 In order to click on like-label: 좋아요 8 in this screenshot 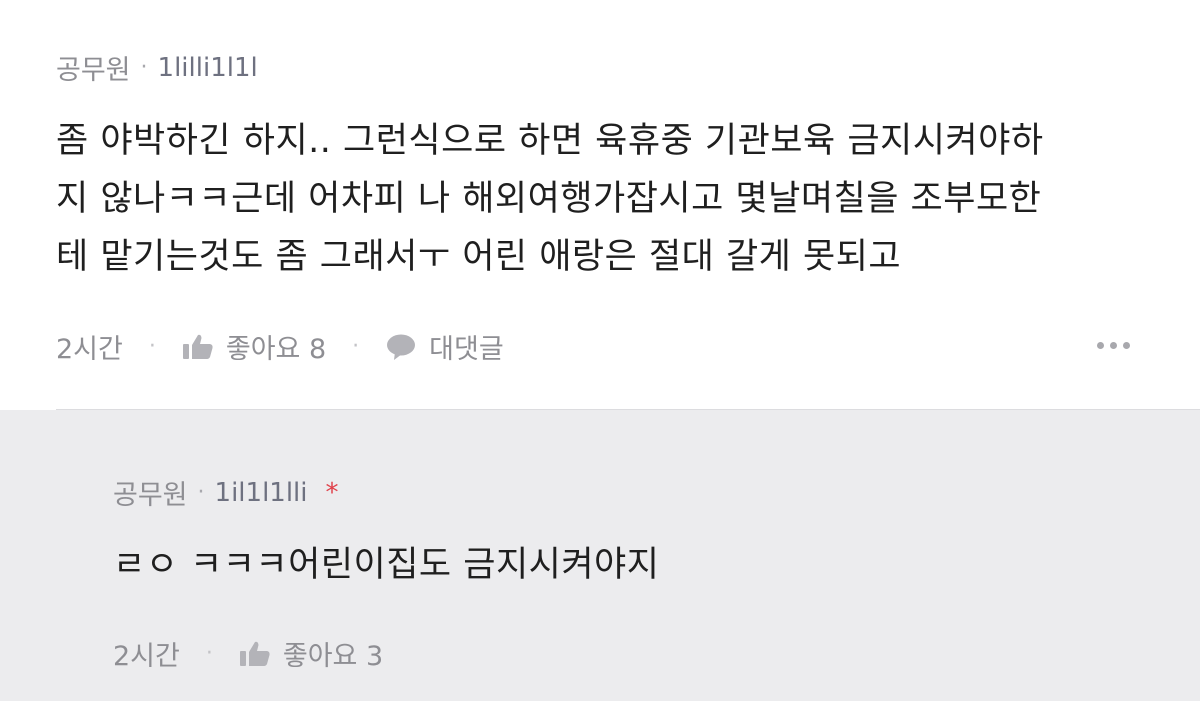, I will do `click(276, 349)`.